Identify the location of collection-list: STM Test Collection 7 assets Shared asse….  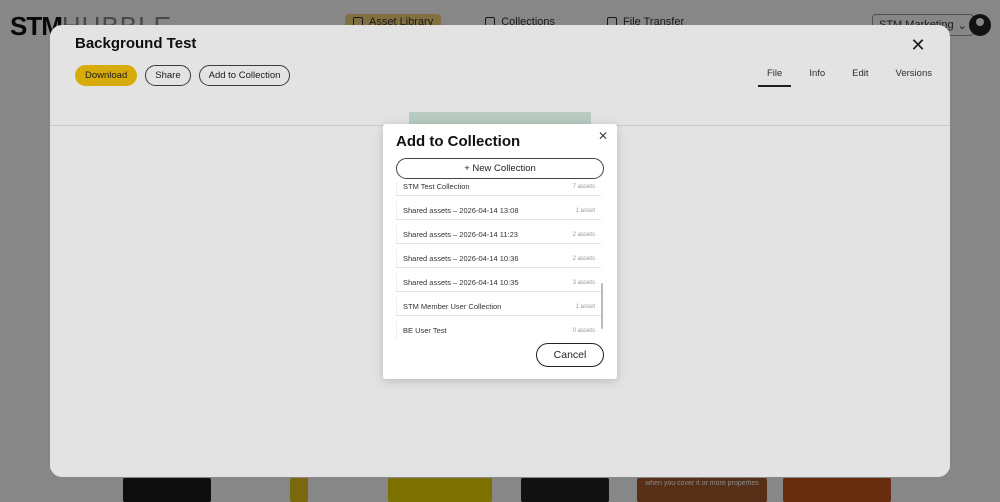
(500, 260).